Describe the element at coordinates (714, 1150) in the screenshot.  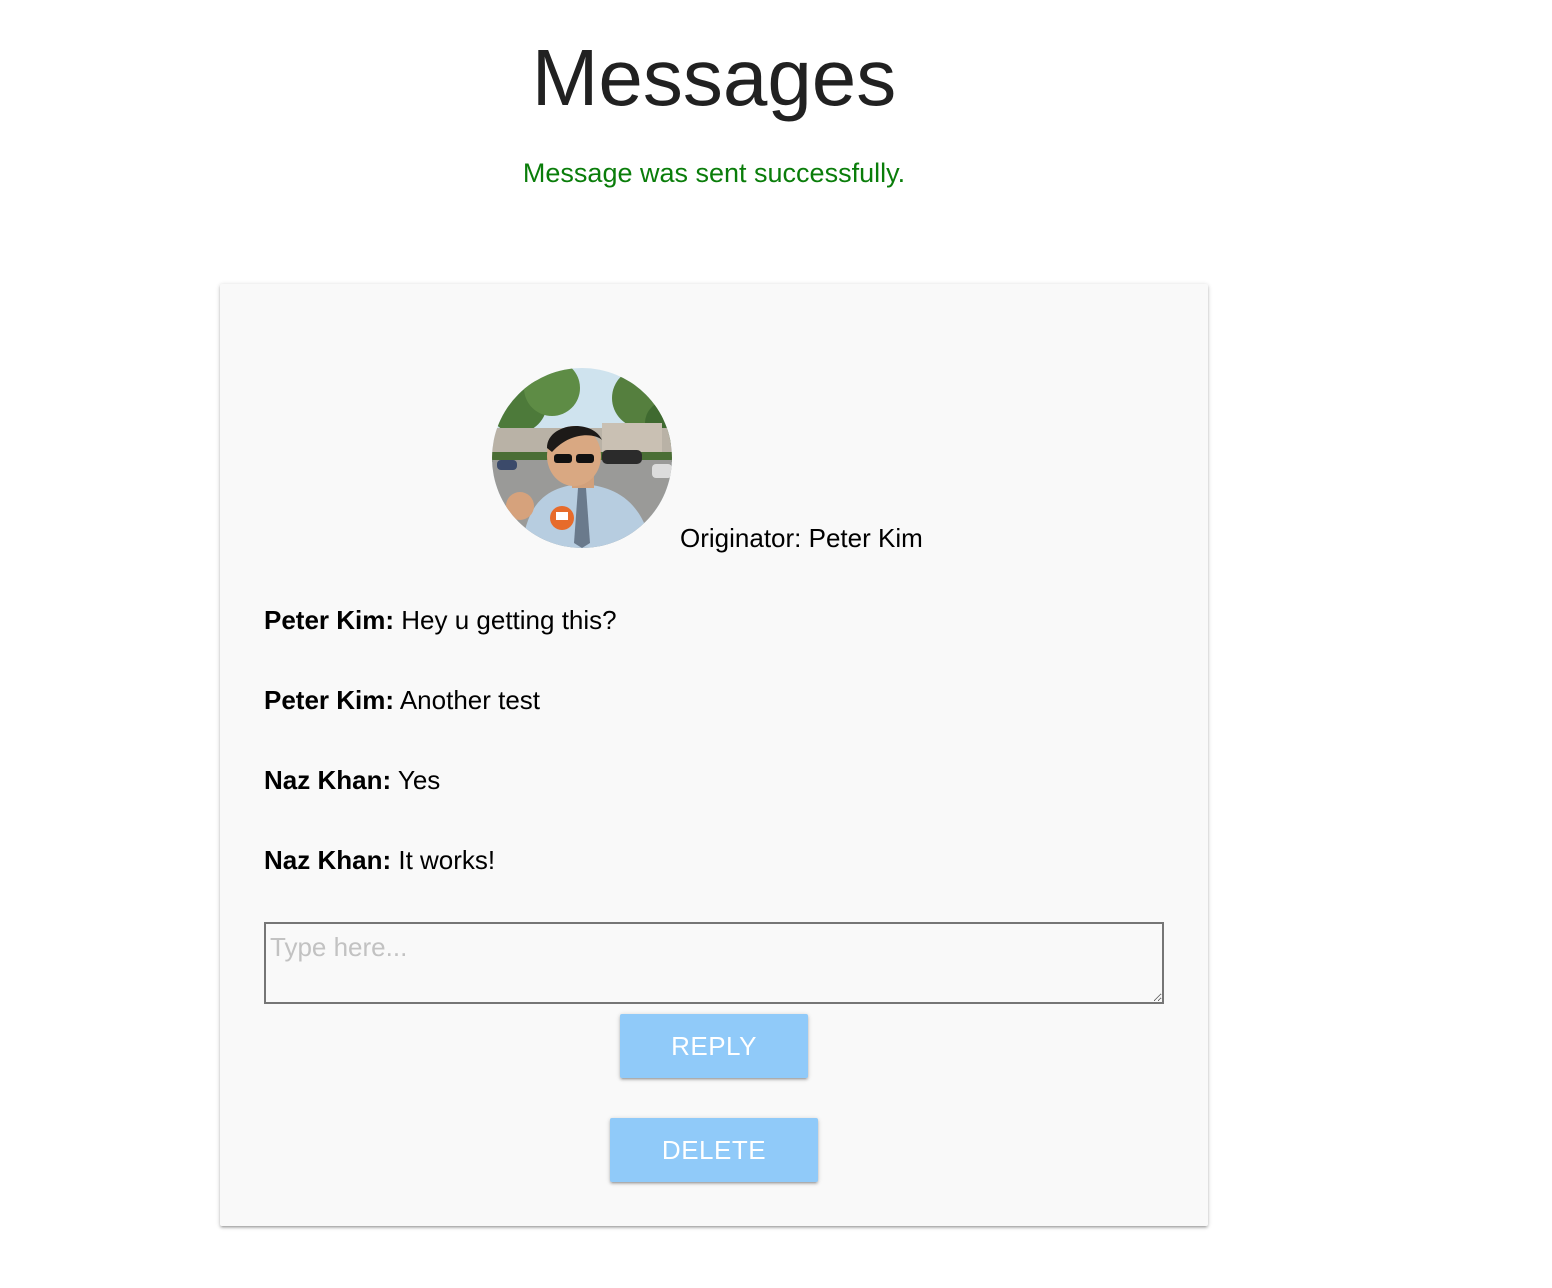
I see `delete-button: Delete` at that location.